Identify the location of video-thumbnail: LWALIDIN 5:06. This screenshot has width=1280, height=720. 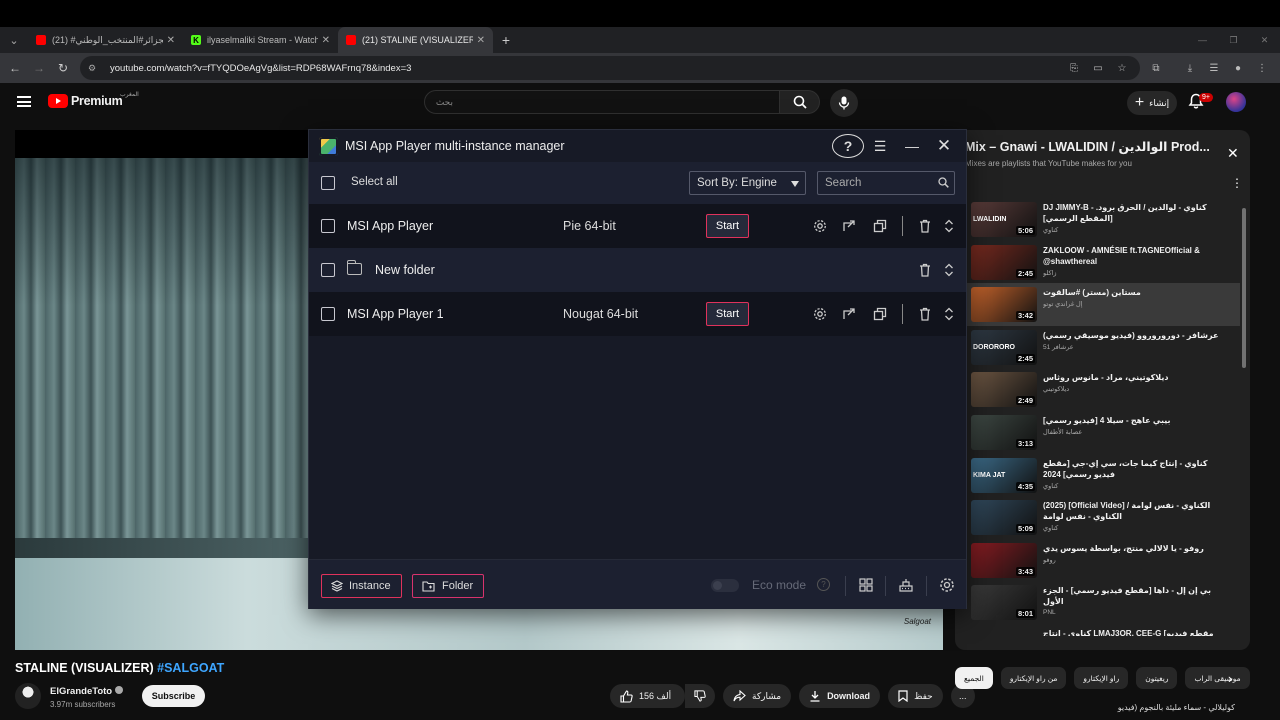
(1004, 219).